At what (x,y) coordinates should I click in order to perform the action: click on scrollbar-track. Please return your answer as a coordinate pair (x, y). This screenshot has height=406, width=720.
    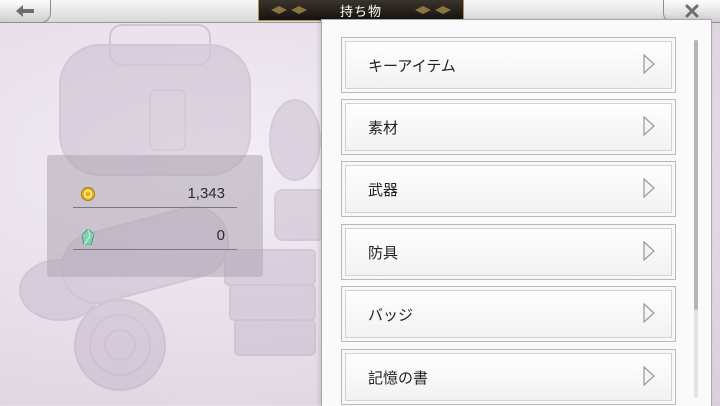
    Looking at the image, I should click on (696, 219).